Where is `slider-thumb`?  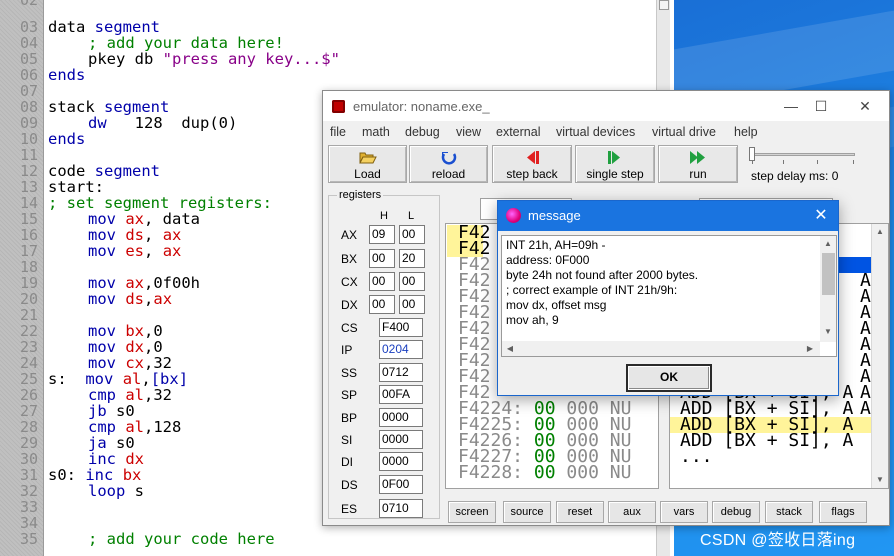
slider-thumb is located at coordinates (752, 154).